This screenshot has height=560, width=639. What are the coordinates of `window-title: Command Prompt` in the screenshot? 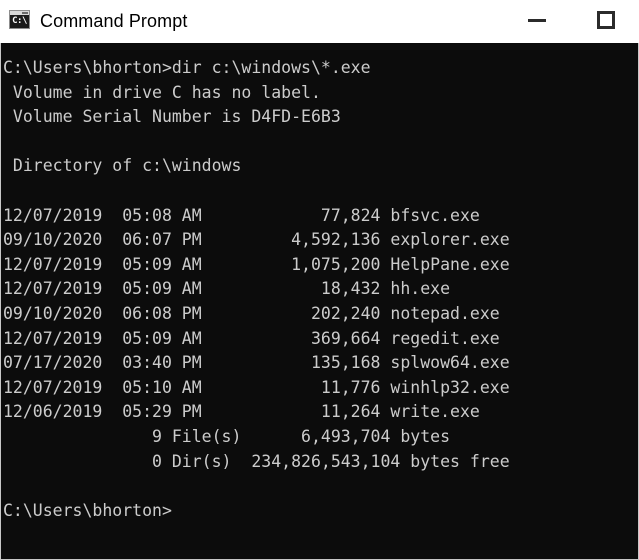 It's located at (114, 21).